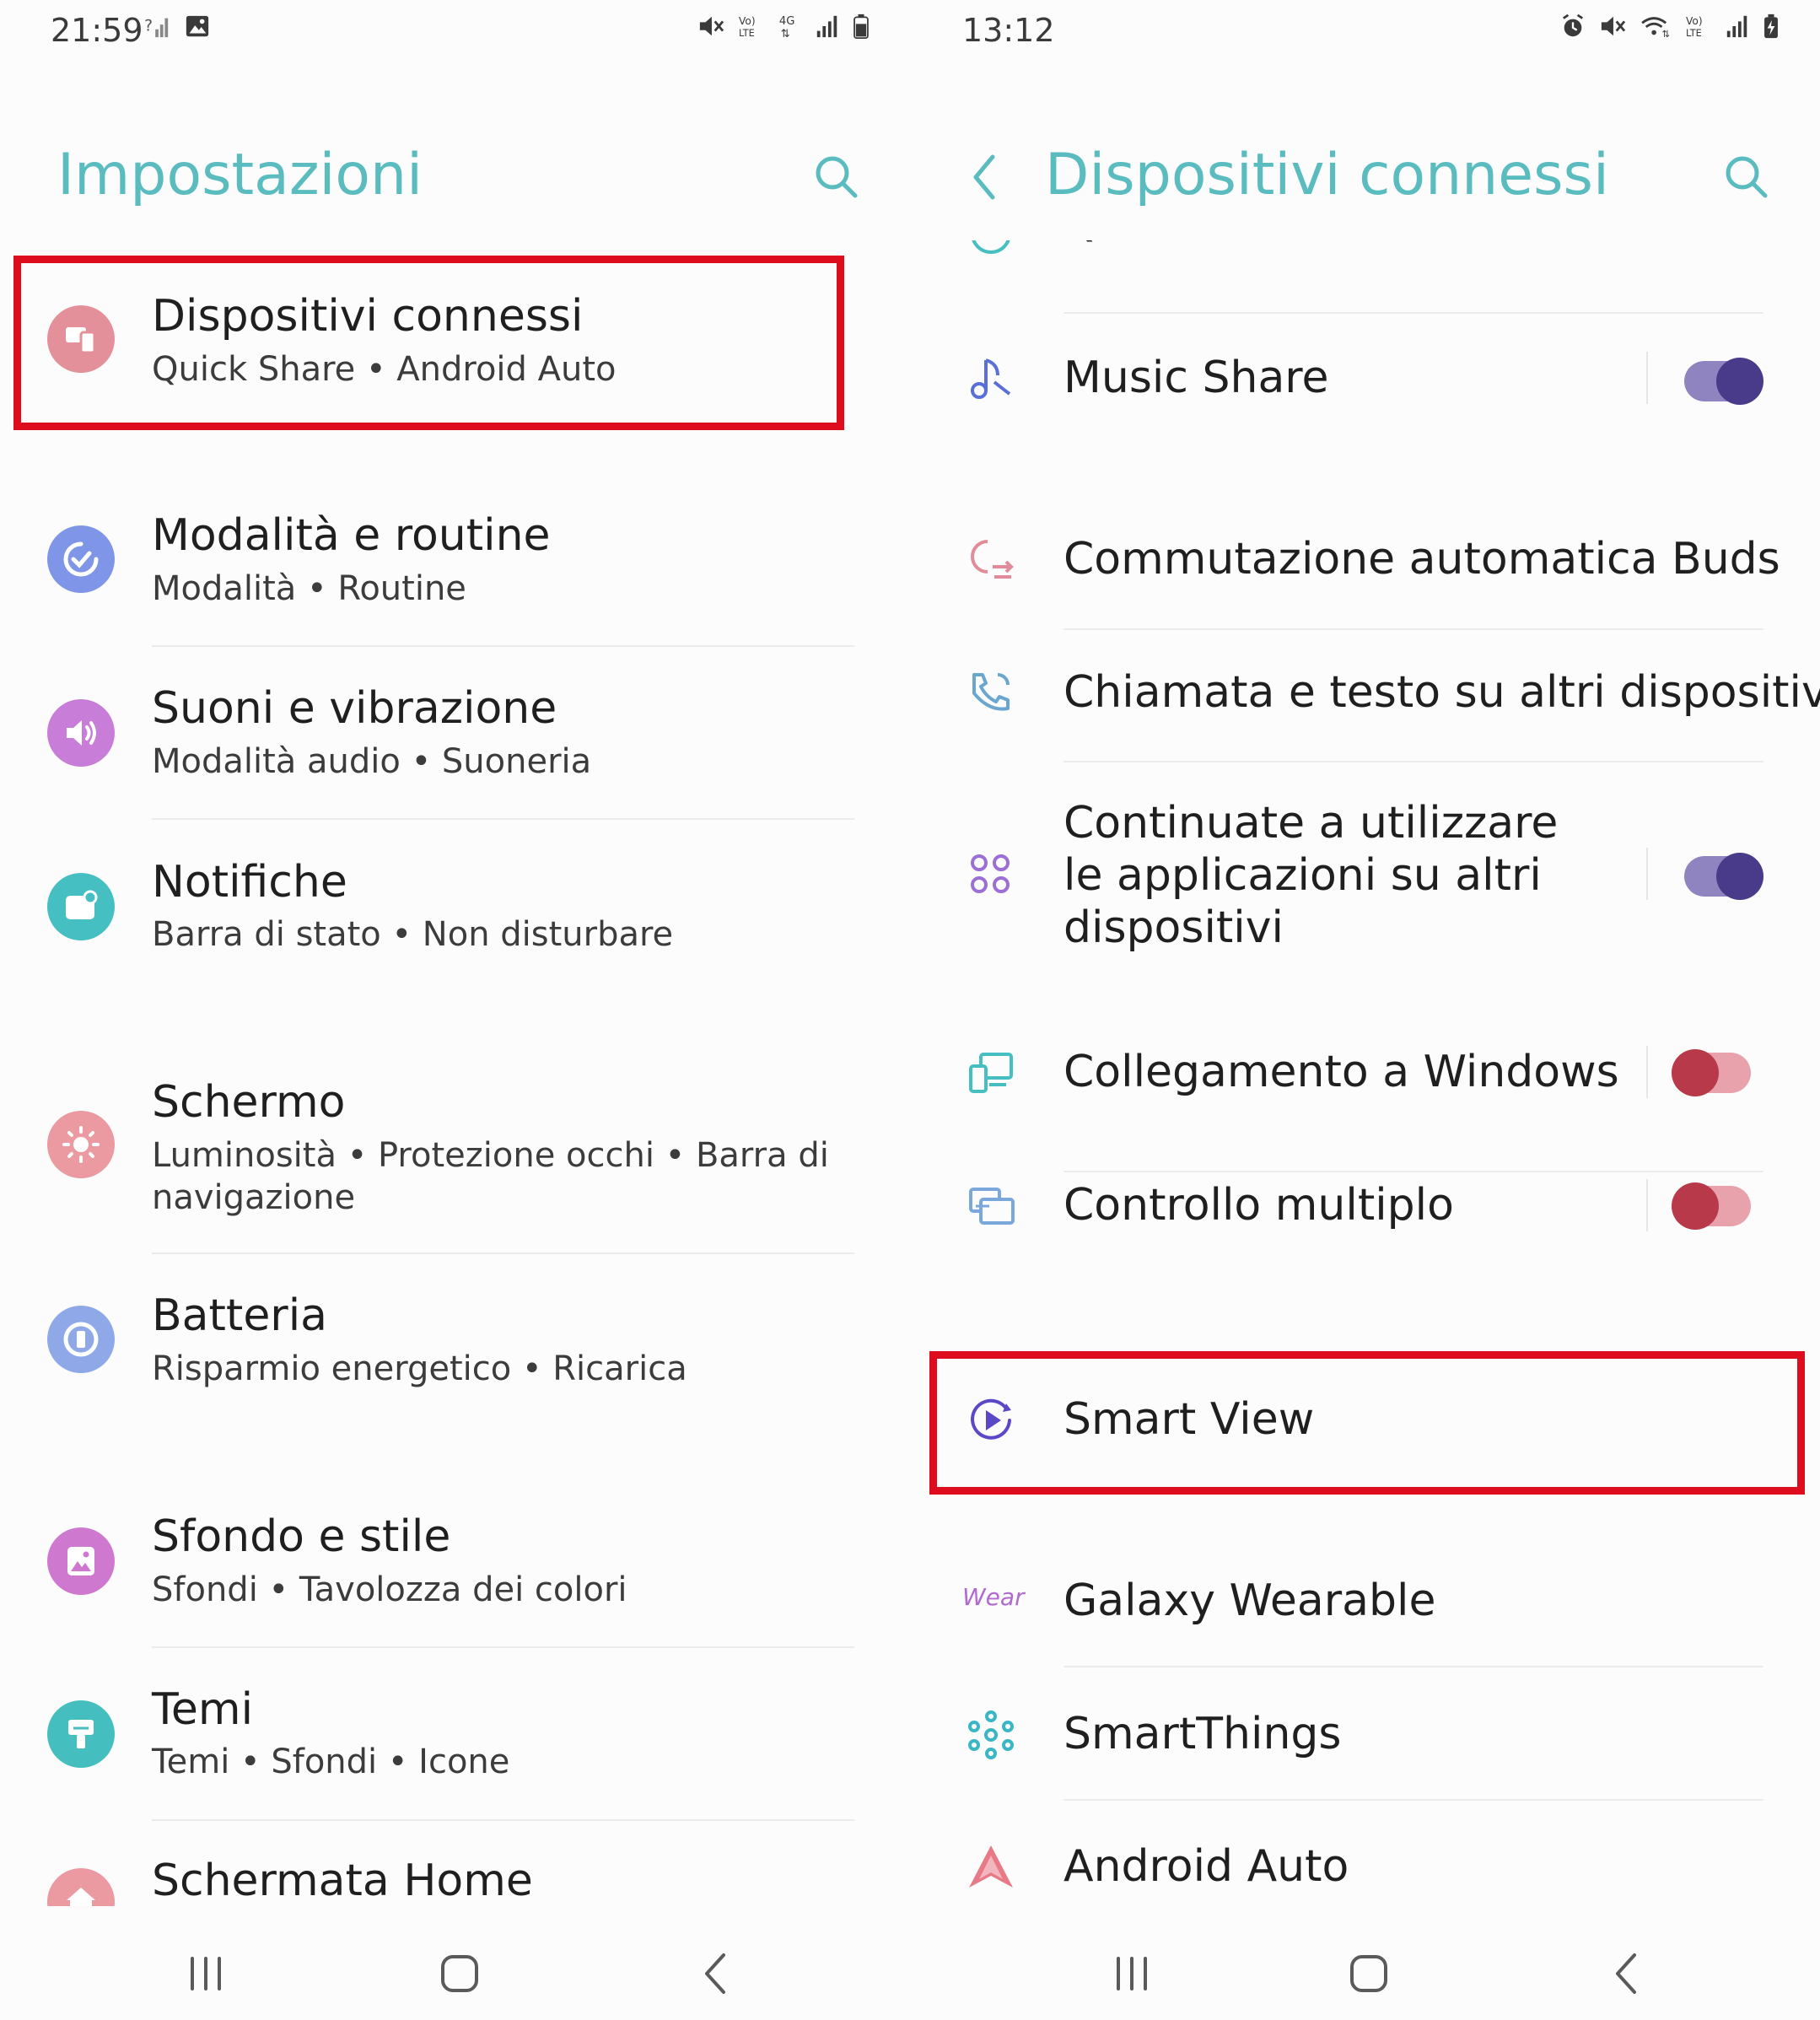  What do you see at coordinates (309, 588) in the screenshot?
I see `item-subtitle: Modalità • Routine` at bounding box center [309, 588].